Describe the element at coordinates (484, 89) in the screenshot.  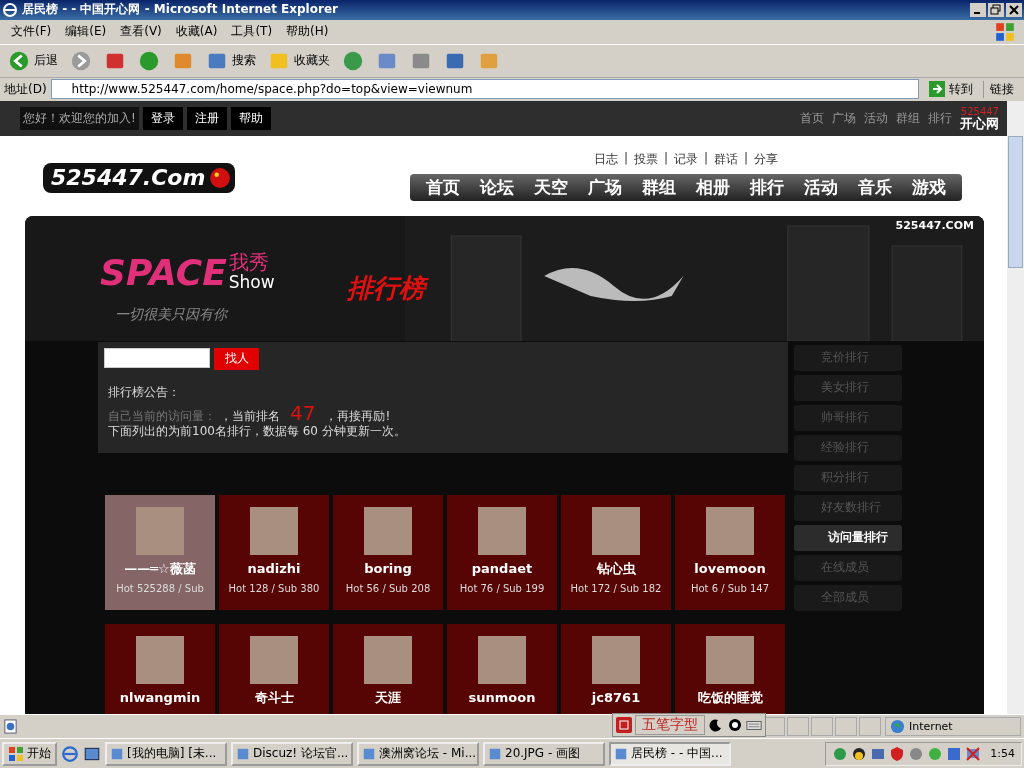
I see `address-field: http://www.525447.com/home/space.php?do=top&view=viewnum` at that location.